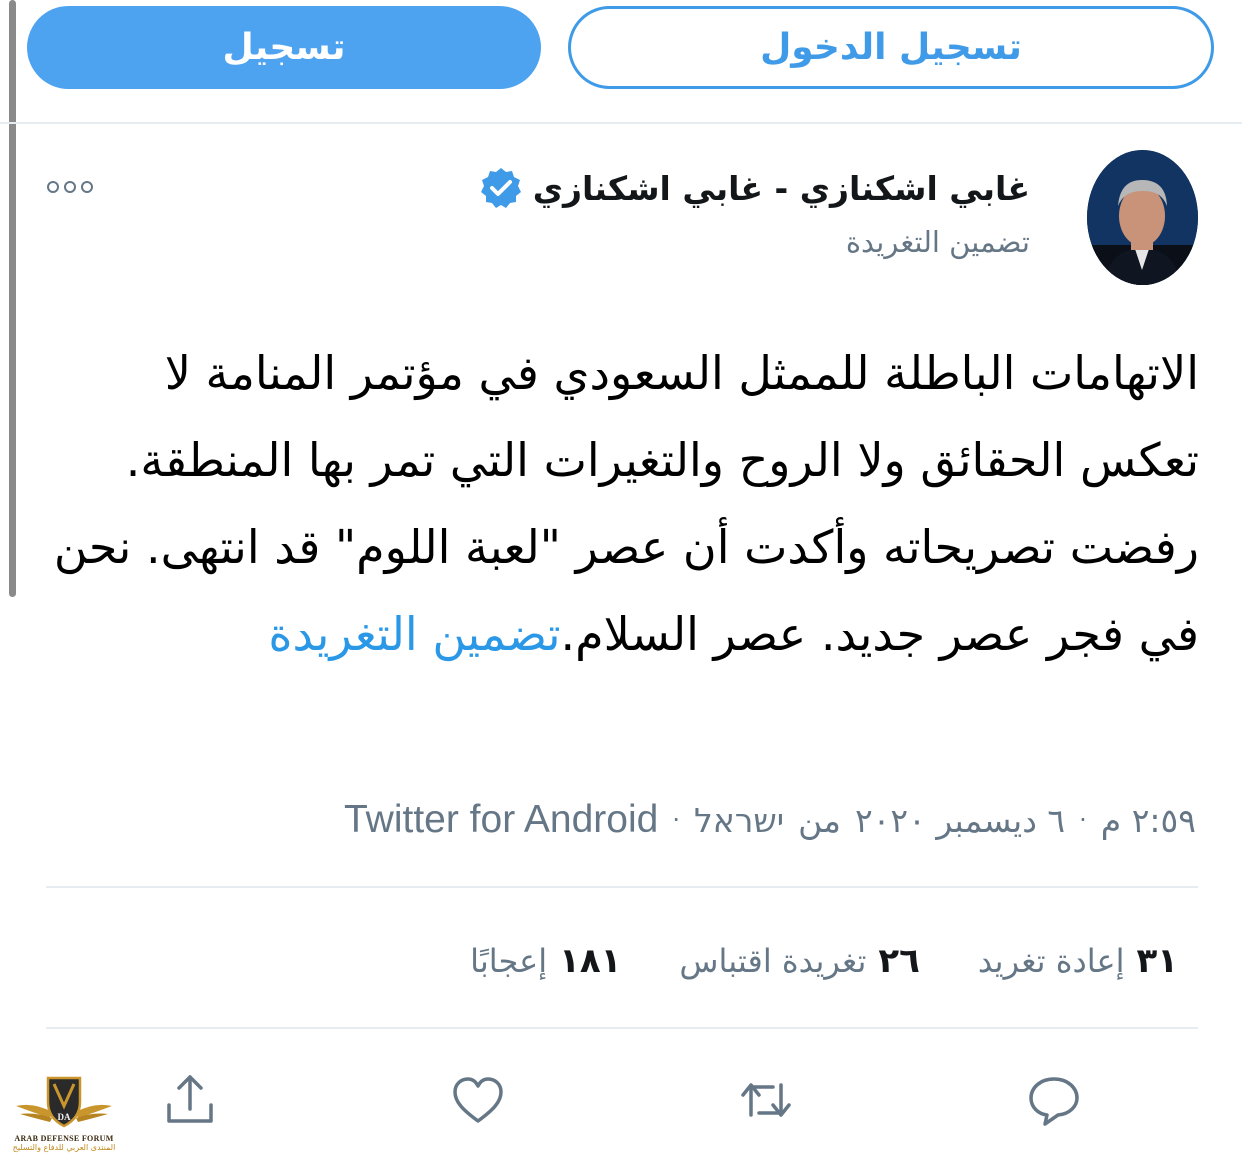  What do you see at coordinates (501, 188) in the screenshot?
I see `verified-badge-icon` at bounding box center [501, 188].